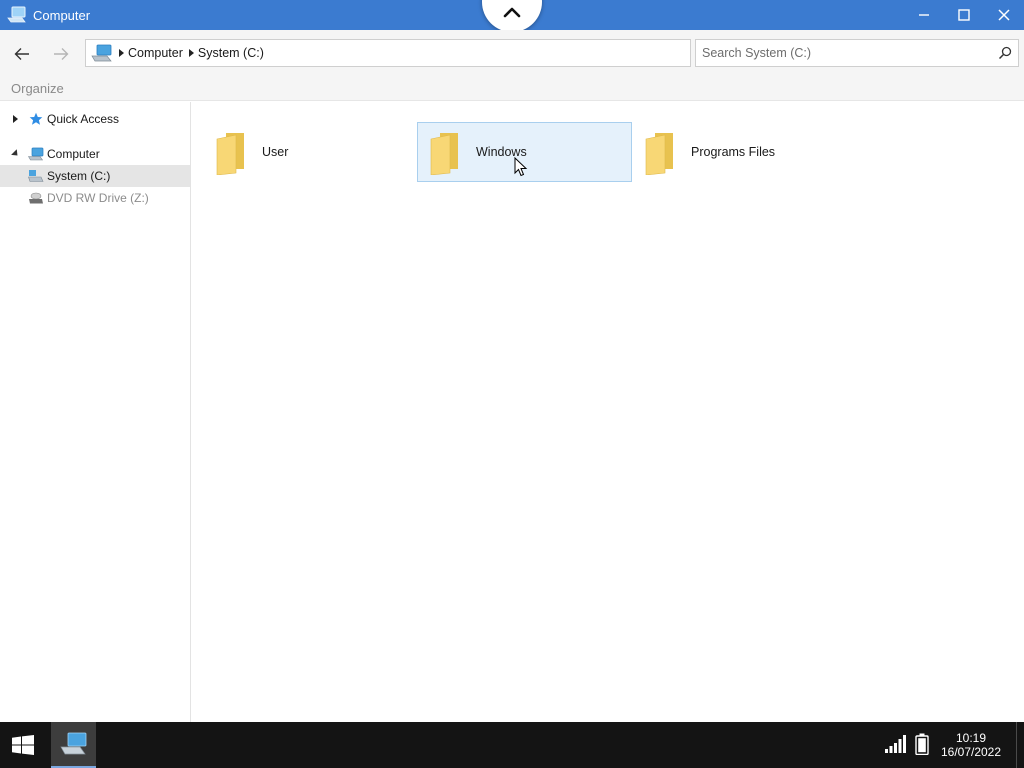 The height and width of the screenshot is (768, 1024). What do you see at coordinates (512, 12) in the screenshot?
I see `chevron-up-icon` at bounding box center [512, 12].